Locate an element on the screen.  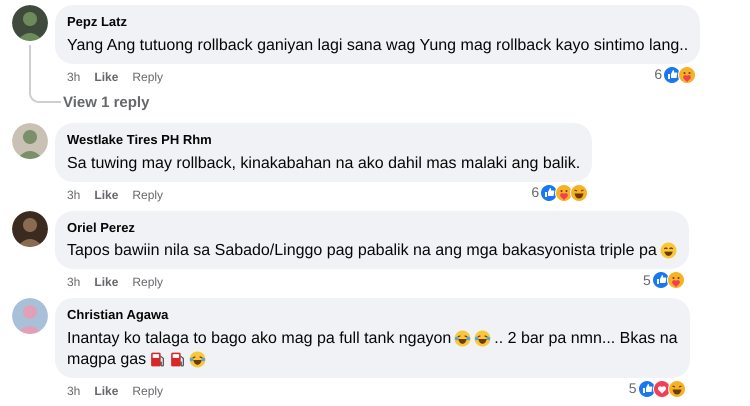
comment-text: Inantay ko talaga to bago ako mag pa full tank ngayon is located at coordinates (259, 338).